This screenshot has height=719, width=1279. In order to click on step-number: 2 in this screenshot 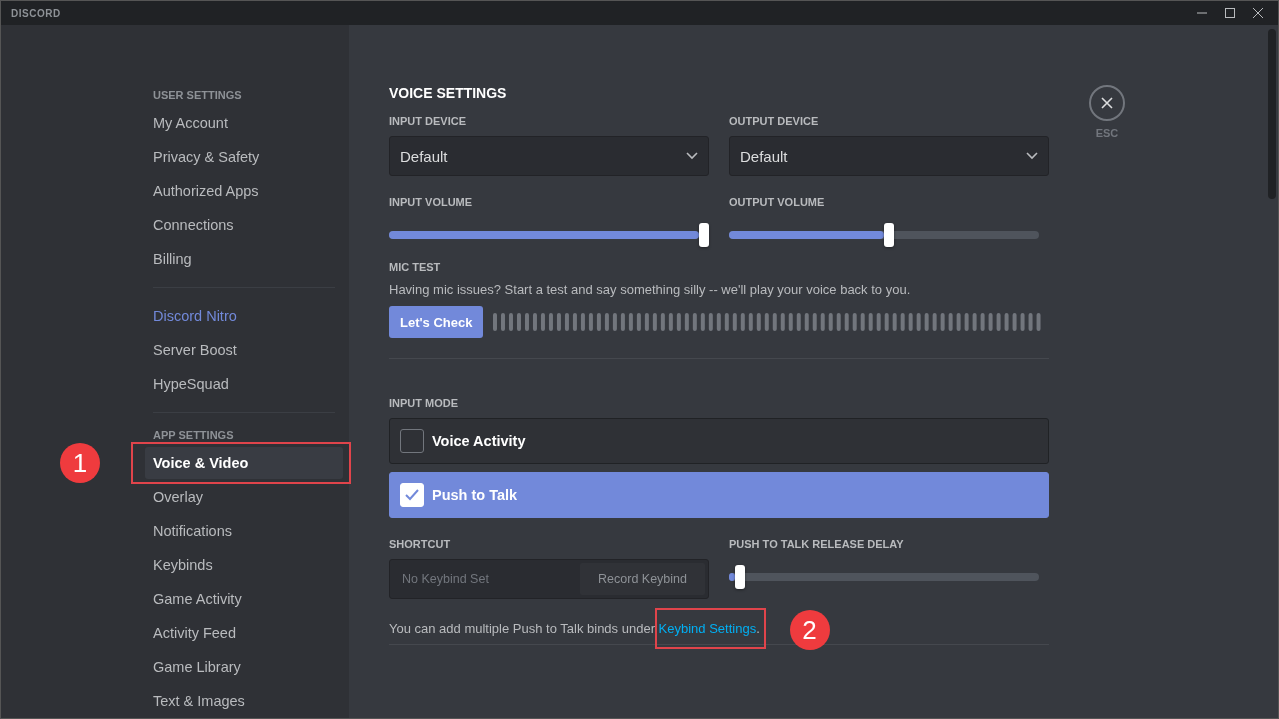, I will do `click(809, 630)`.